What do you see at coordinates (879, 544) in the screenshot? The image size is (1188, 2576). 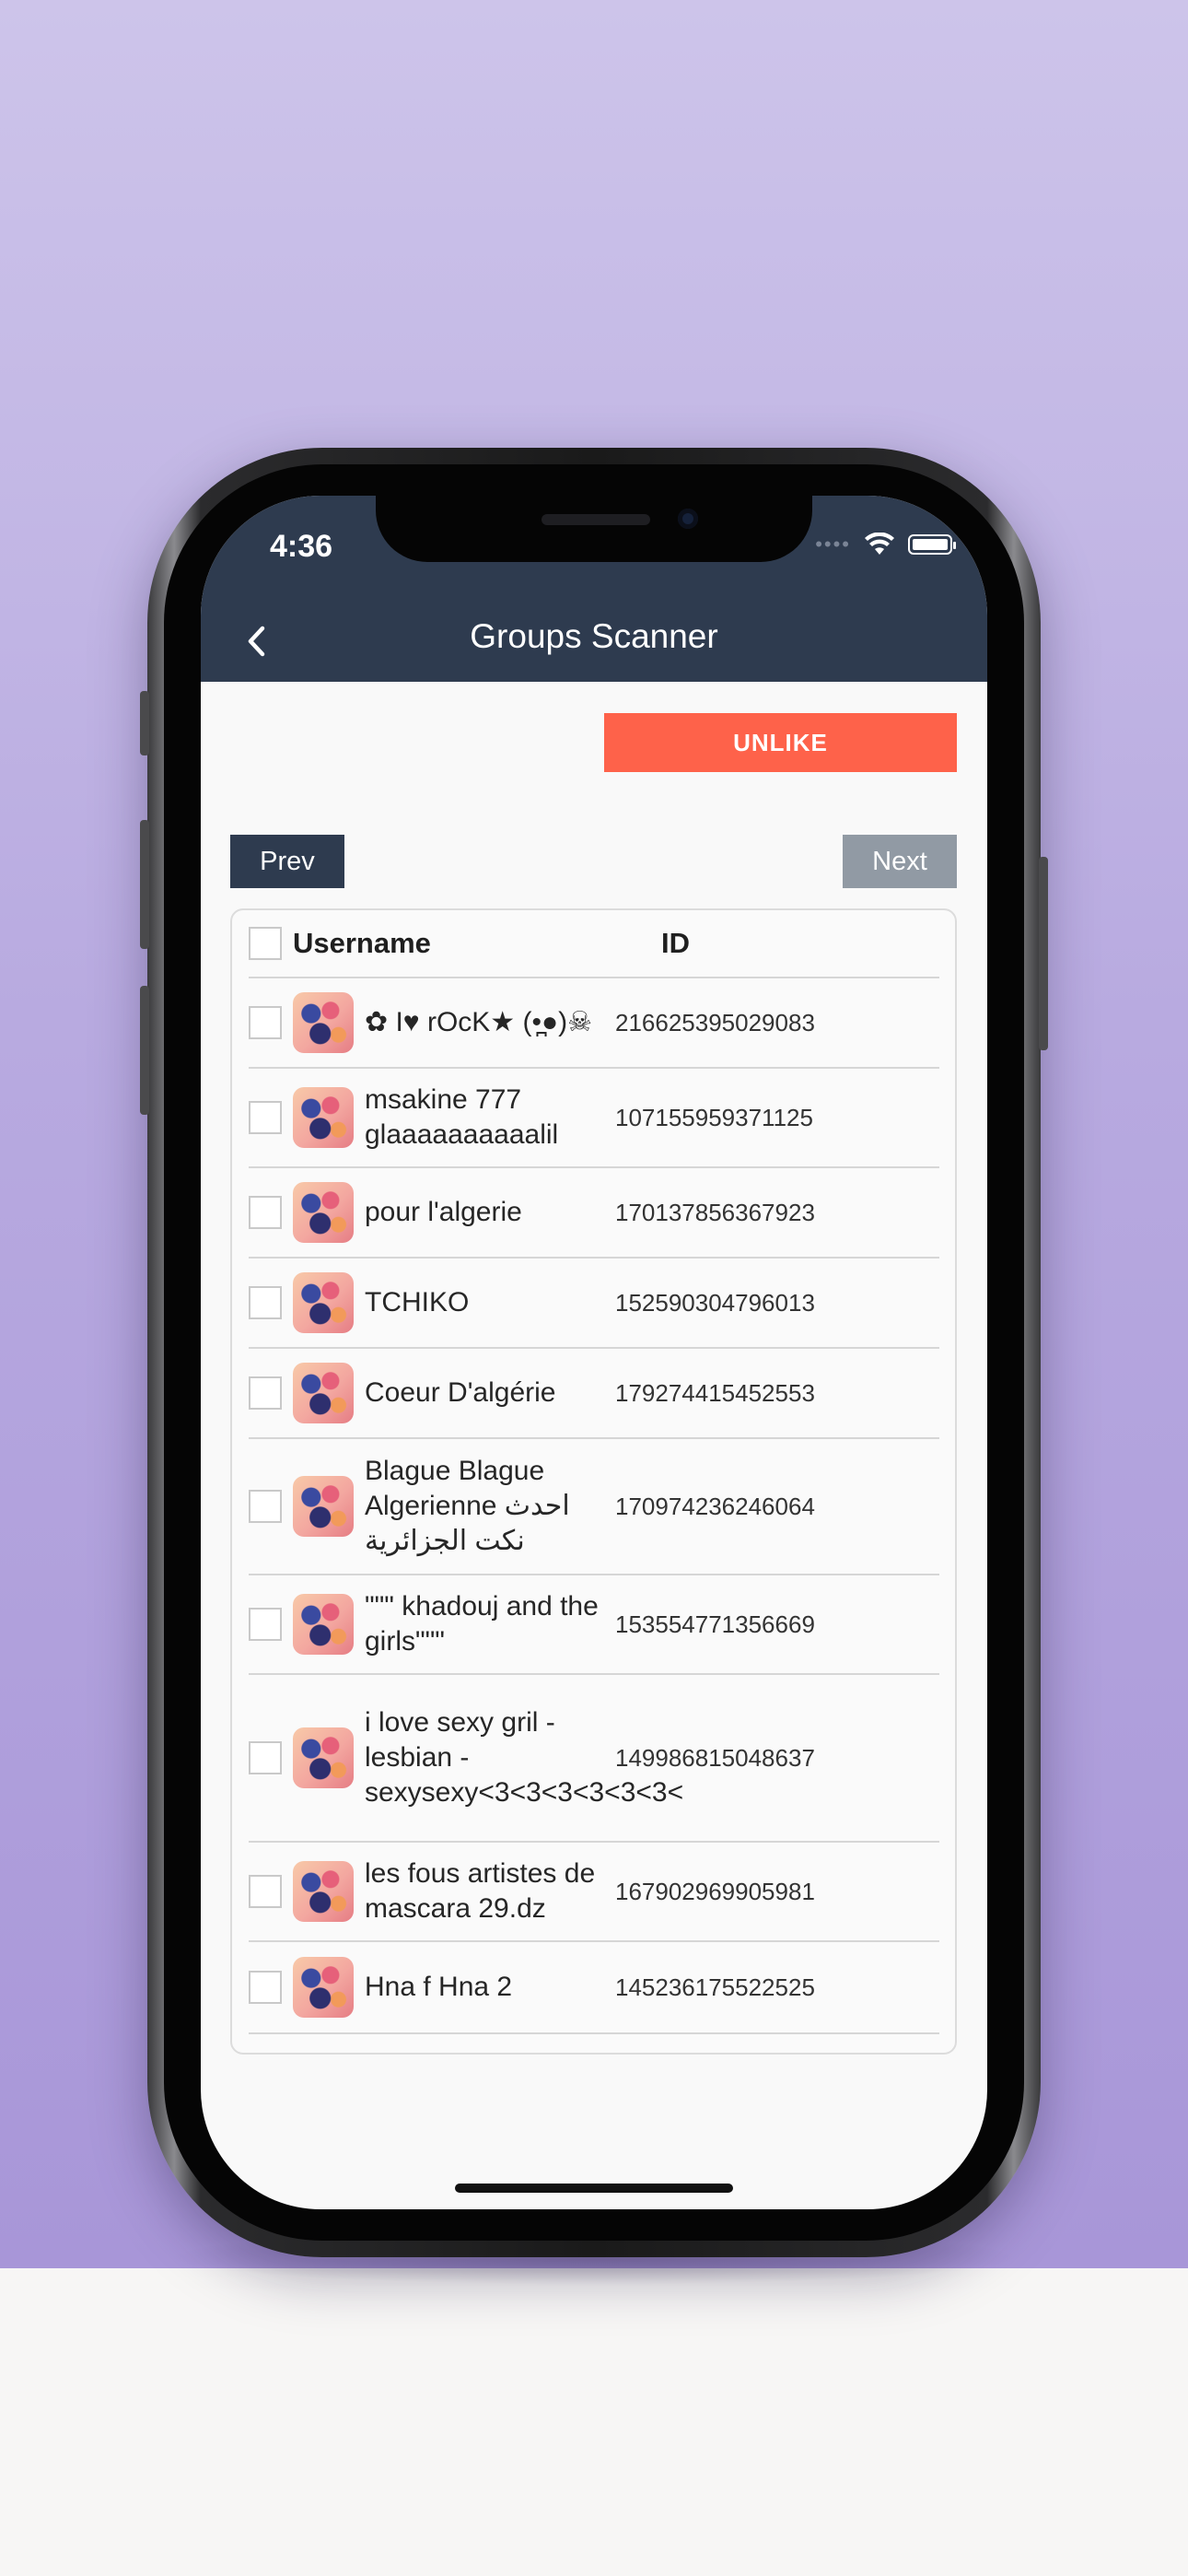 I see `wifi-icon` at bounding box center [879, 544].